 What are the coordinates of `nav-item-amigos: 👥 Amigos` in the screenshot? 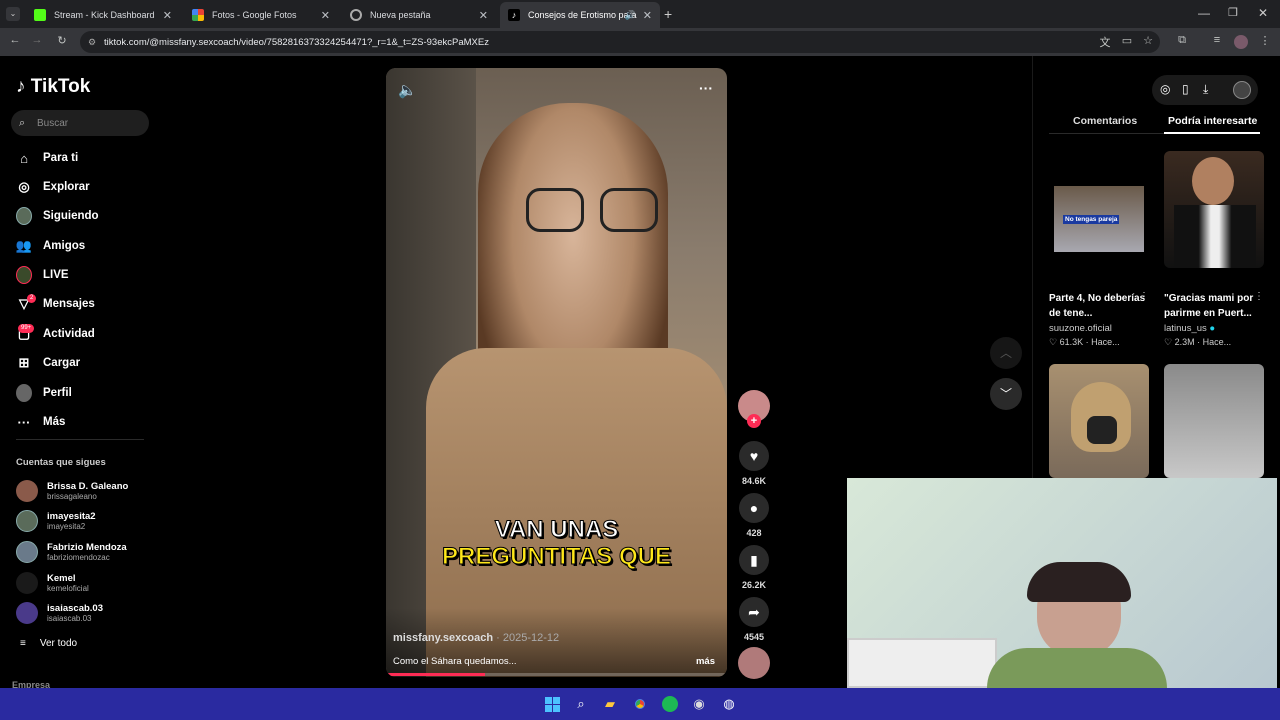 It's located at (50, 246).